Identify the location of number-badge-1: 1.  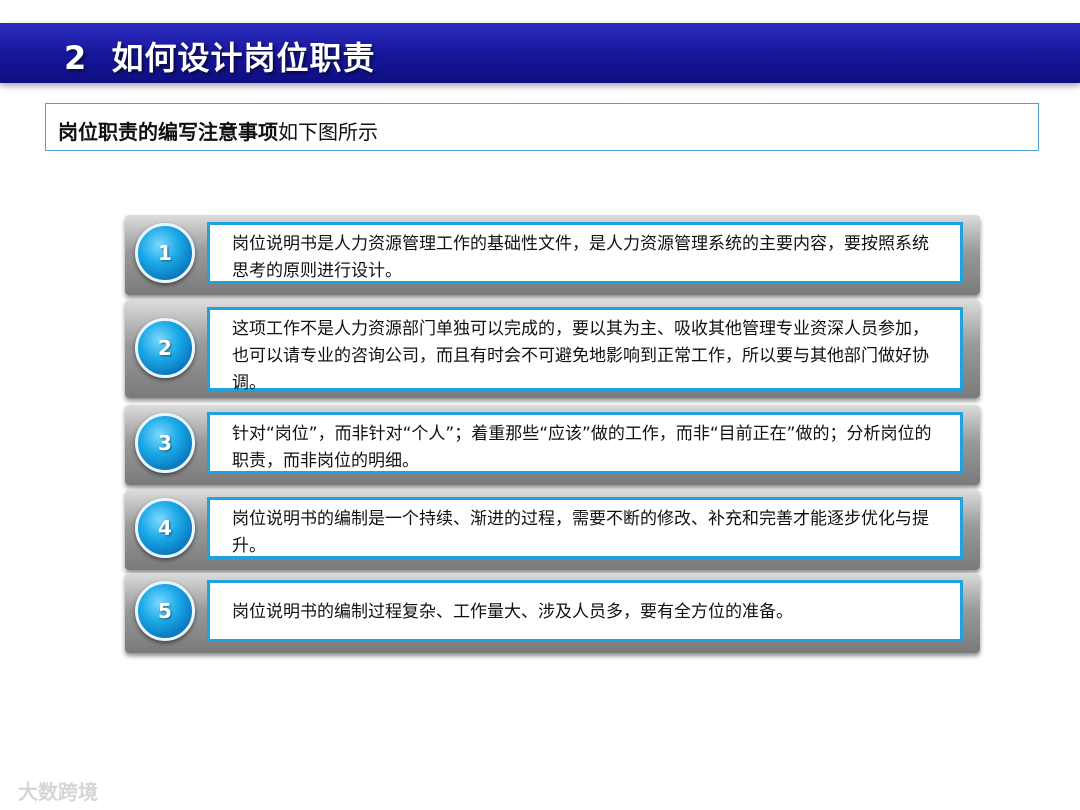
(165, 253).